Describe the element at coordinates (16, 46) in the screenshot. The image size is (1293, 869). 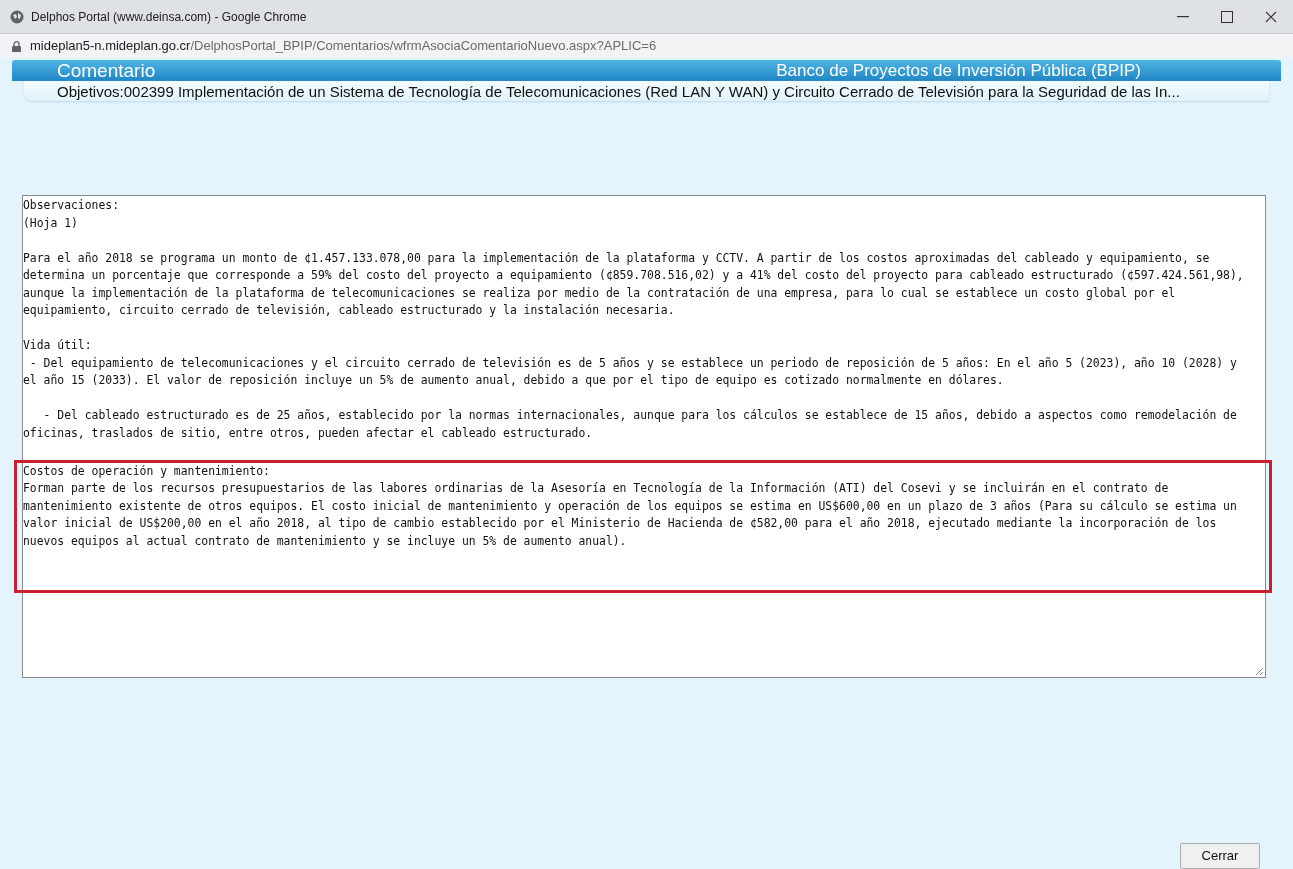
I see `lock-icon` at that location.